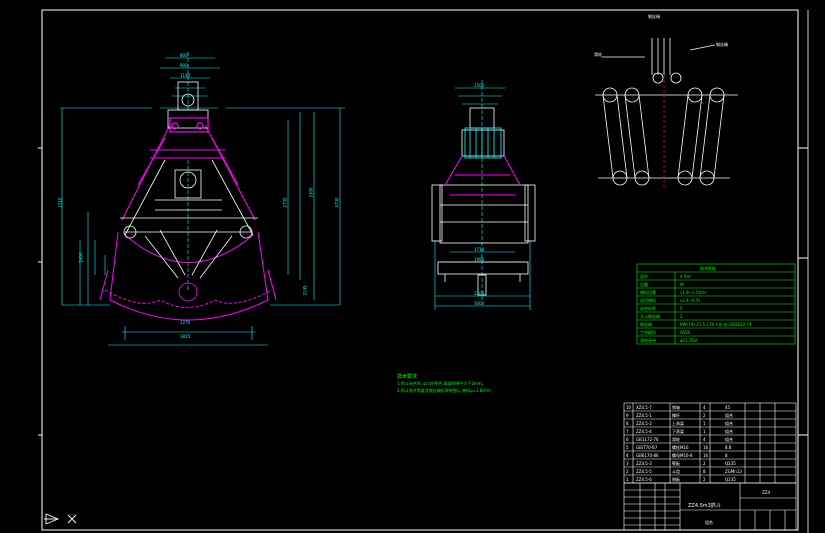 The width and height of the screenshot is (825, 533). I want to click on part-no: 8, so click(627, 423).